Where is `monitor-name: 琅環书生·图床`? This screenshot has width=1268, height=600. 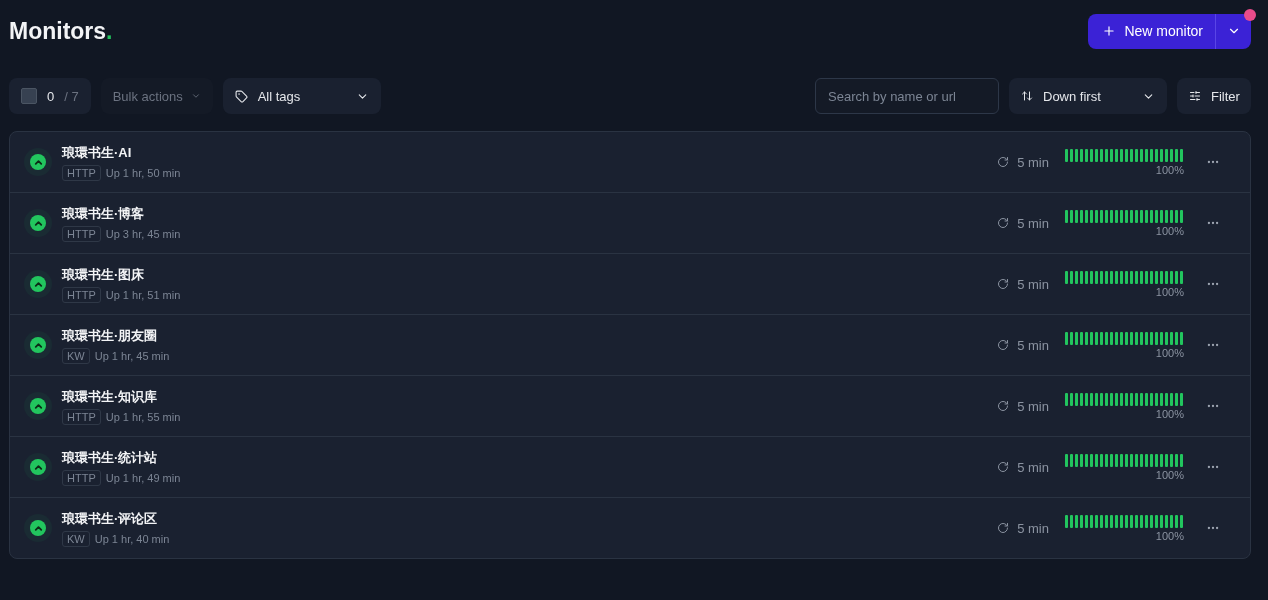 monitor-name: 琅環书生·图床 is located at coordinates (104, 274).